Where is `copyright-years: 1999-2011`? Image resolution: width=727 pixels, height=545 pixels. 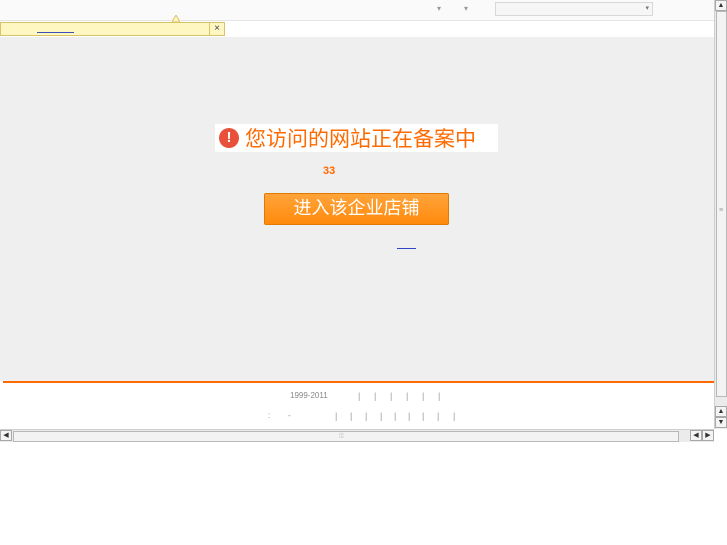 copyright-years: 1999-2011 is located at coordinates (309, 395).